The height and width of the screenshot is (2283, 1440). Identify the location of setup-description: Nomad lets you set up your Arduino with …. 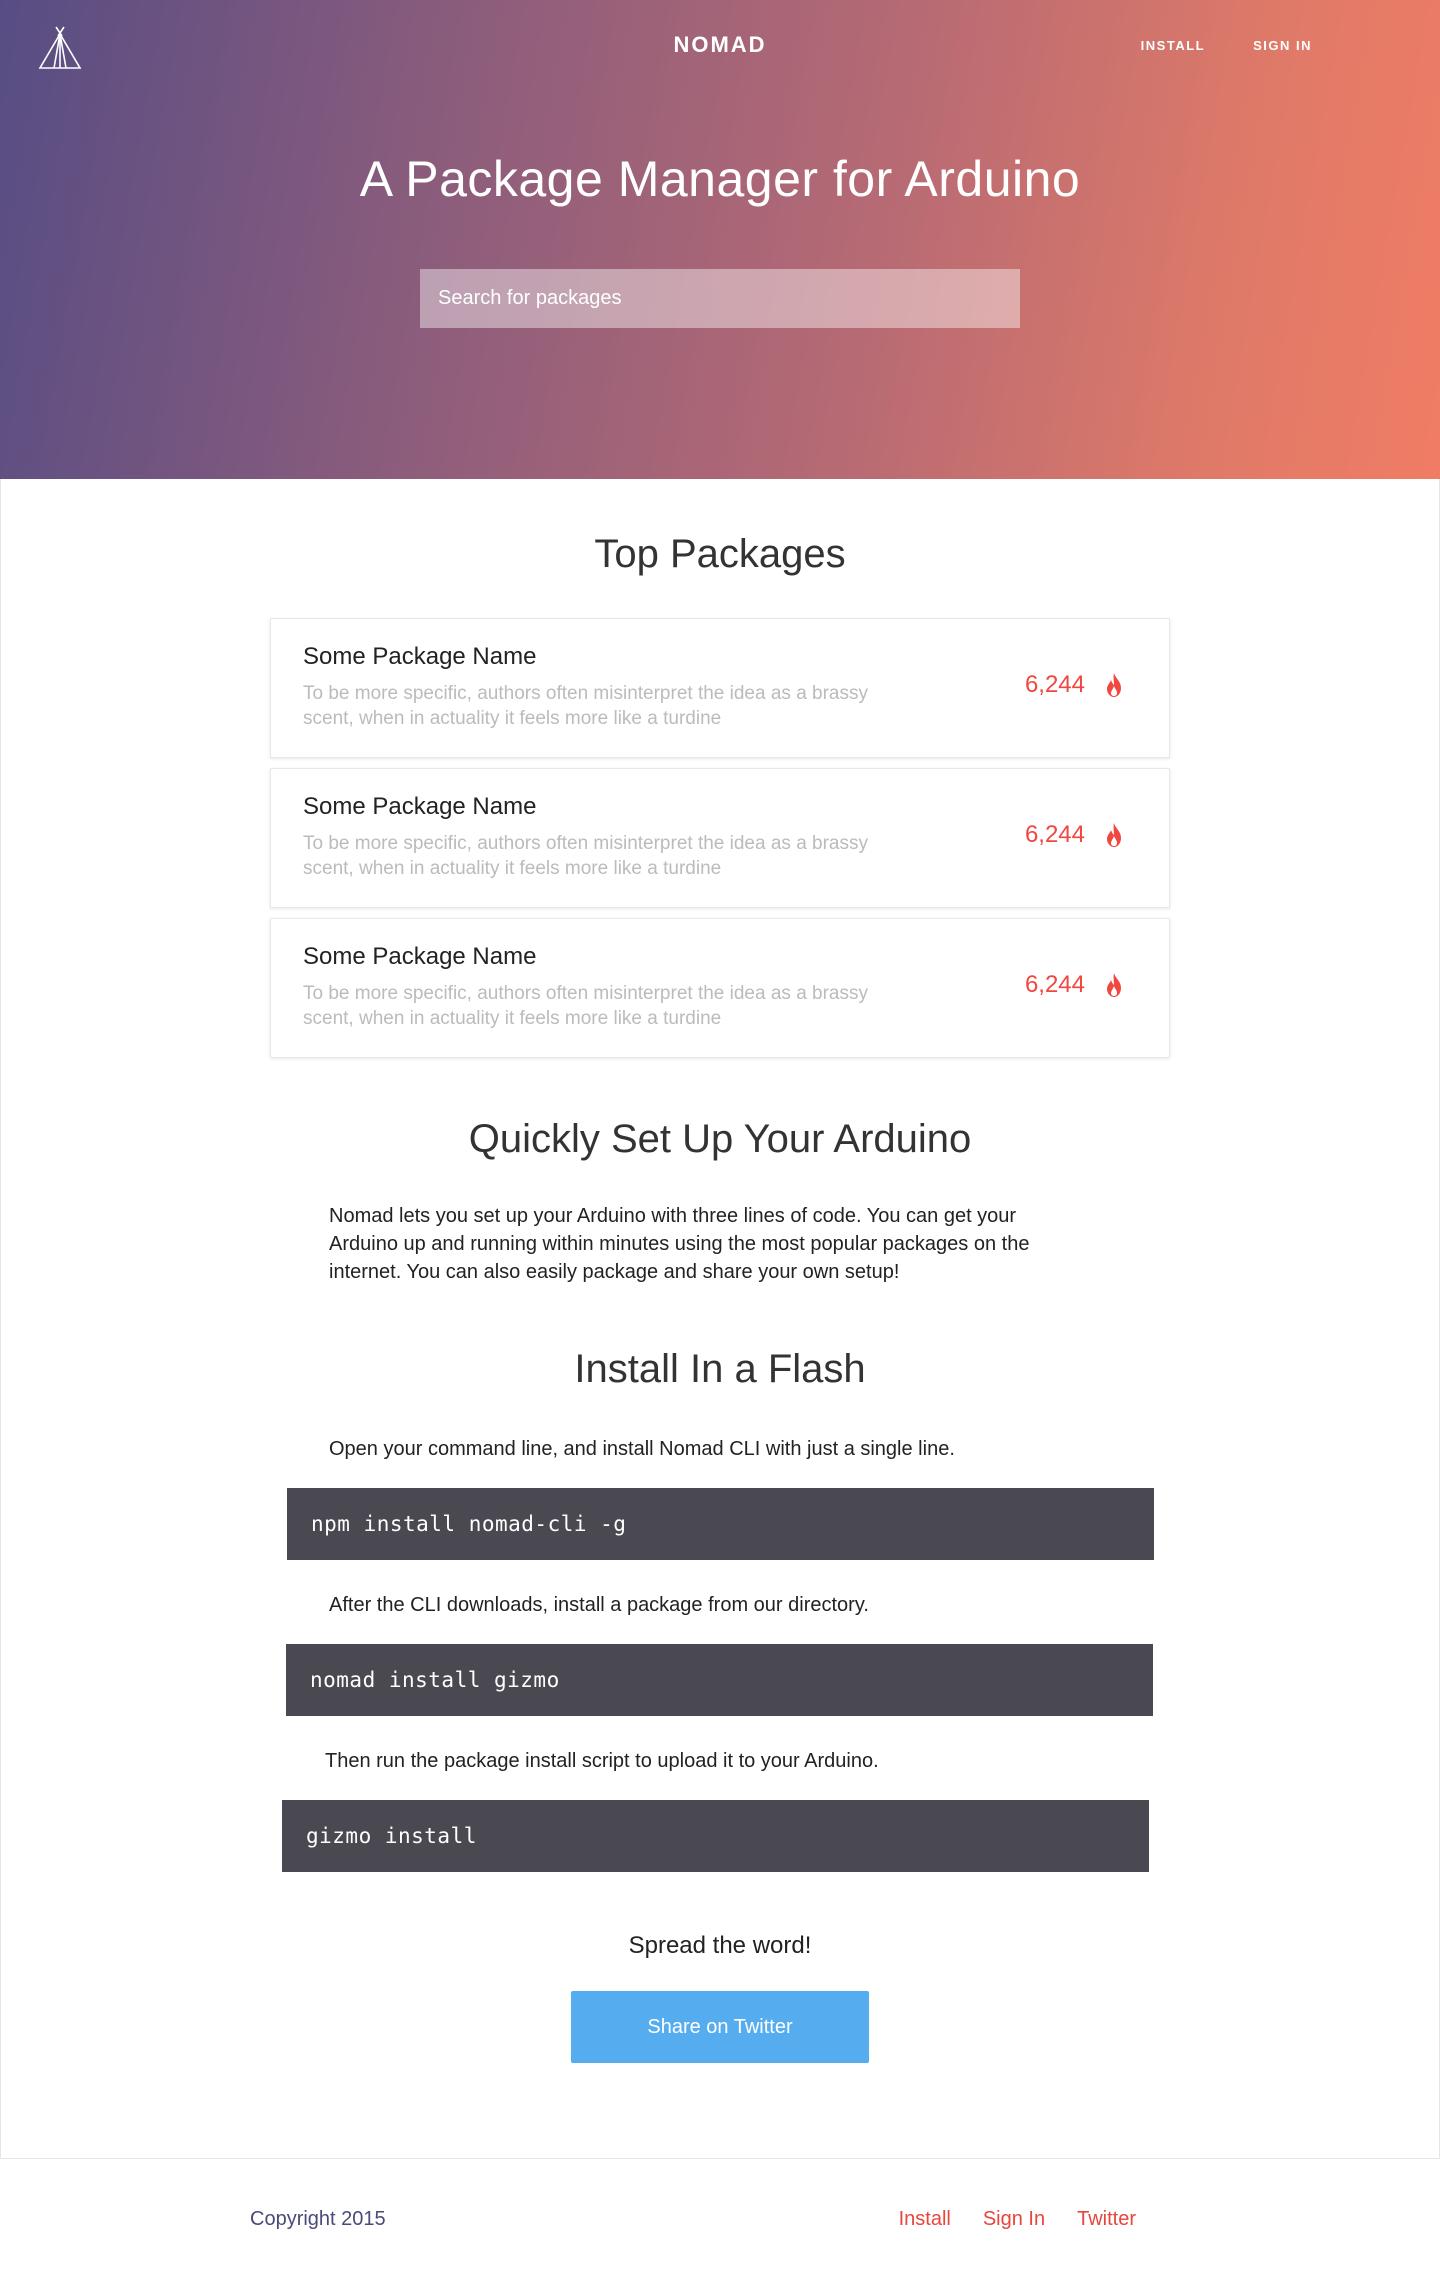
(679, 1244).